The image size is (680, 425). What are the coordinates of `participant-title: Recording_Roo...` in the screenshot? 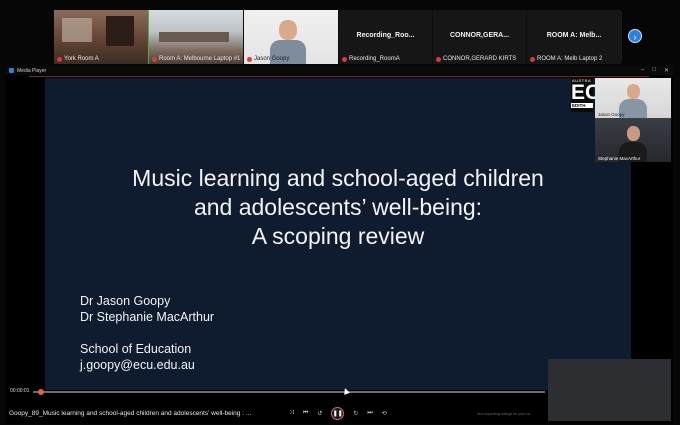 It's located at (385, 35).